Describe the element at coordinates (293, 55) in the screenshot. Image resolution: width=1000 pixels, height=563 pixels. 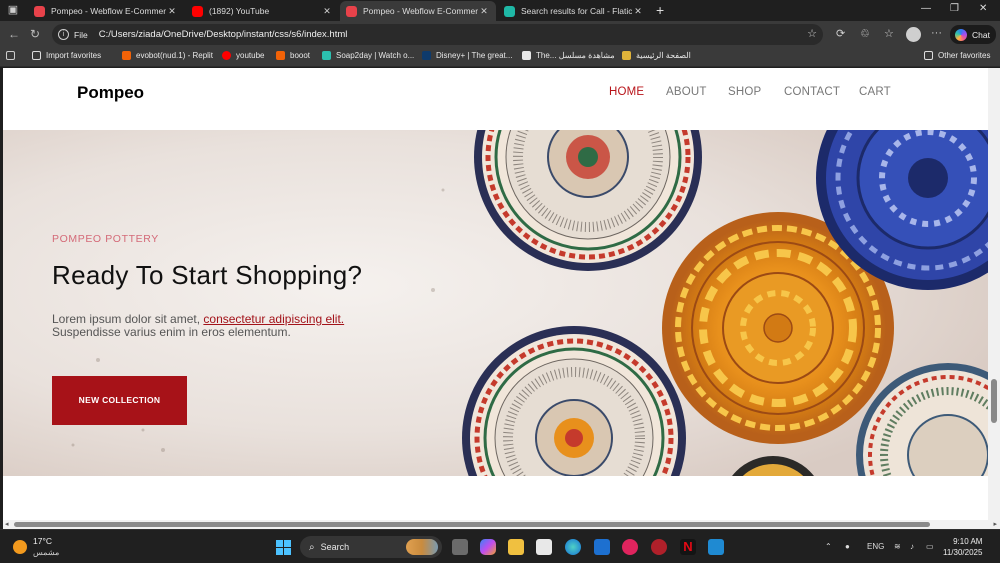
I see `favorite-booot: booot` at that location.